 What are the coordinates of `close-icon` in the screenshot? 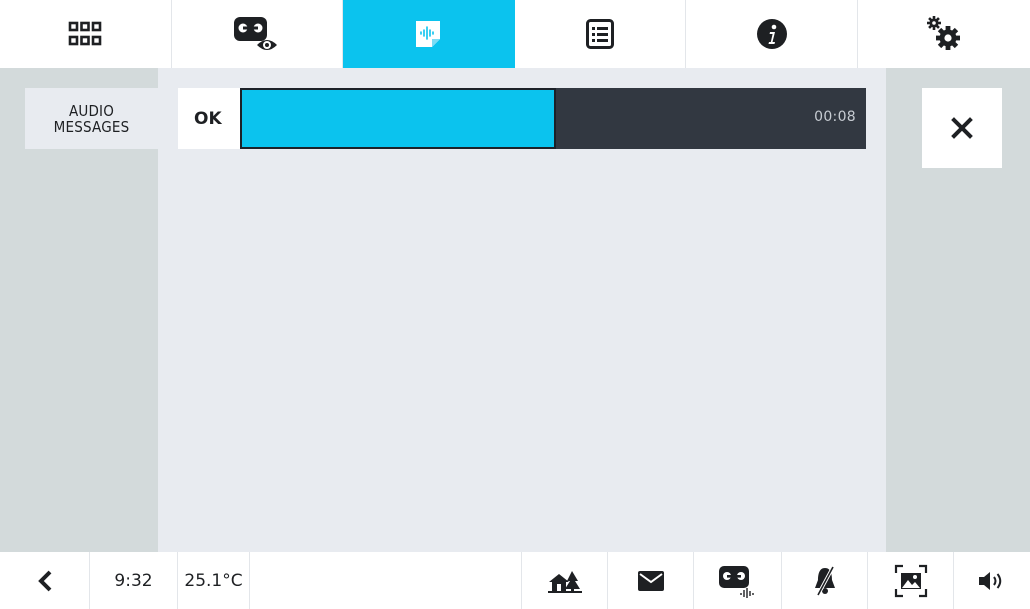 It's located at (962, 128).